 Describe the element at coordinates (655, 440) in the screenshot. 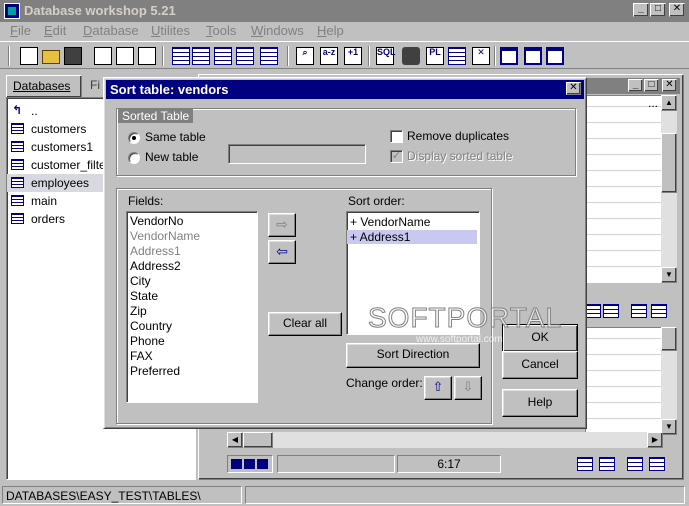

I see `scroll-right-button: ▶` at that location.